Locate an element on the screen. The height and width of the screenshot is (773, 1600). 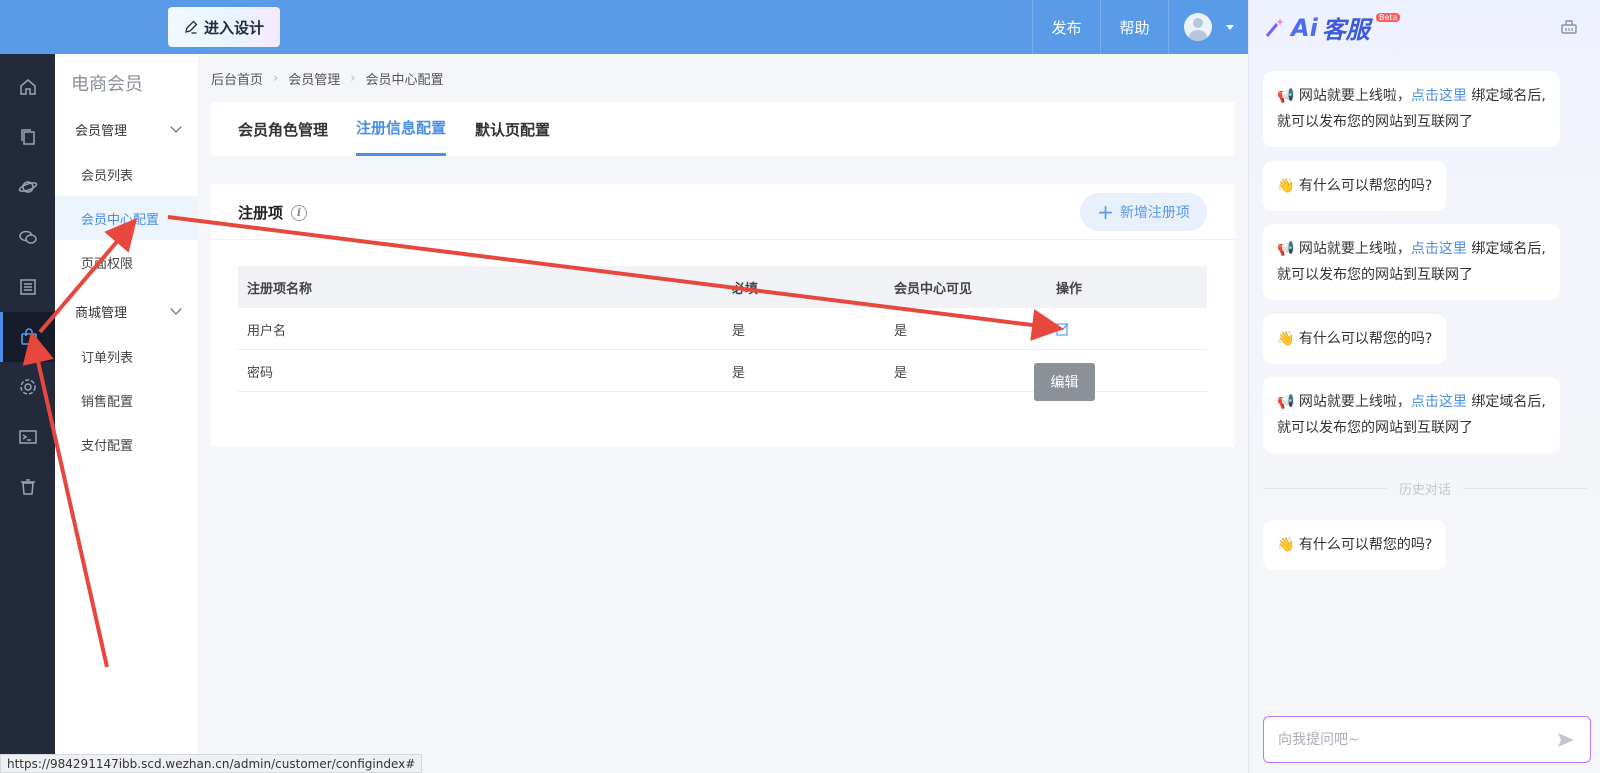
plus-icon: + is located at coordinates (1105, 212).